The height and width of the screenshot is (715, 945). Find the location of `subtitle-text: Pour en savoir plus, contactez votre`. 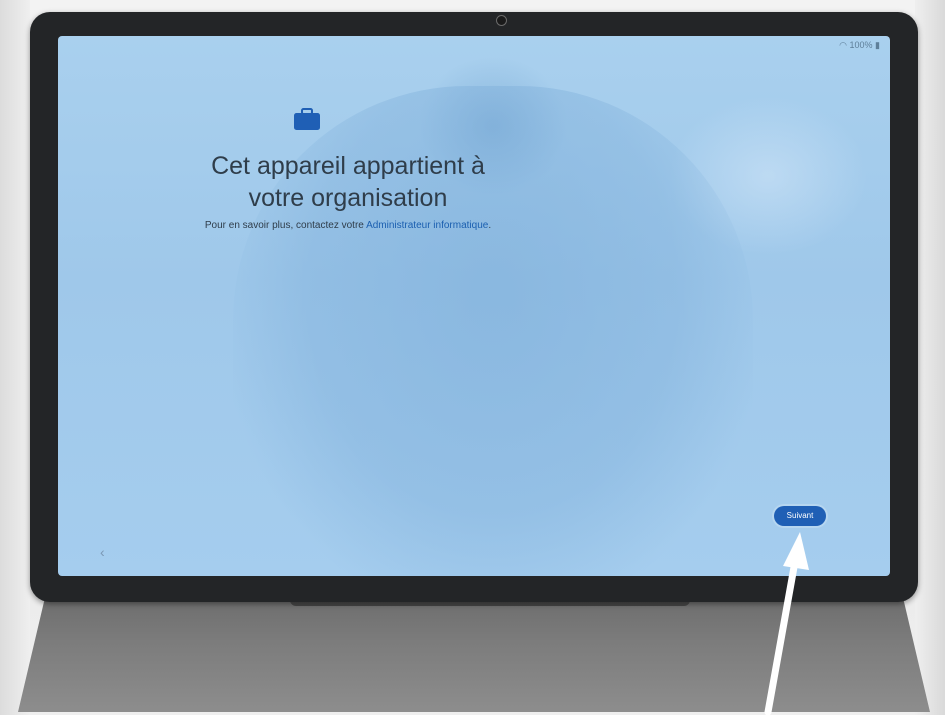

subtitle-text: Pour en savoir plus, contactez votre is located at coordinates (285, 225).